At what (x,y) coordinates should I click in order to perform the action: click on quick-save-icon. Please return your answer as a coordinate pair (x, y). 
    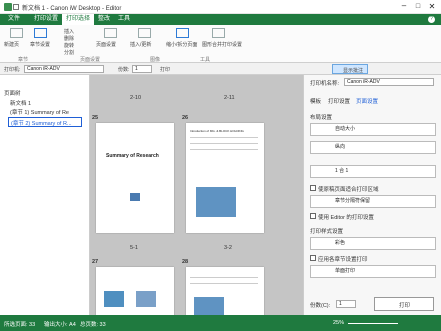
    Looking at the image, I should click on (16, 7).